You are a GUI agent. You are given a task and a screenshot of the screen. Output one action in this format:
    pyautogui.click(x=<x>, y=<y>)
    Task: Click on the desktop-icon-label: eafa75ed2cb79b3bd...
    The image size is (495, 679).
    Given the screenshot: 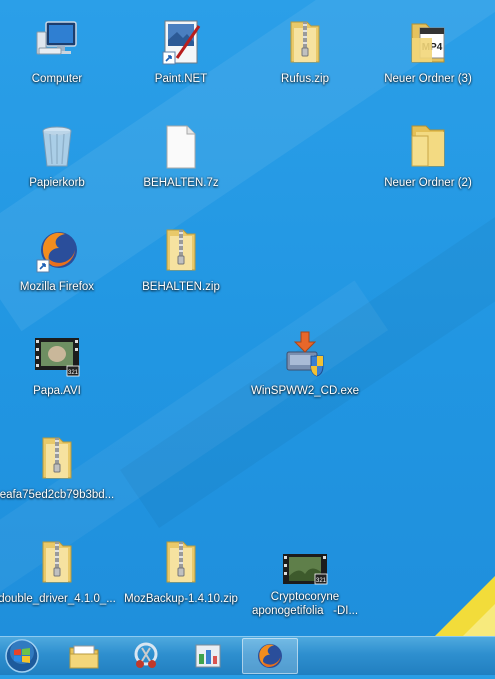 What is the action you would take?
    pyautogui.click(x=57, y=495)
    